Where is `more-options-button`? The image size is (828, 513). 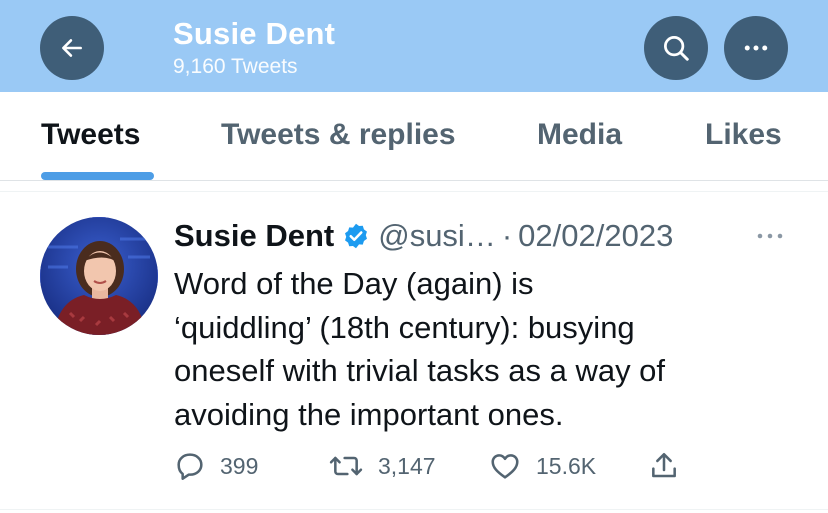 more-options-button is located at coordinates (756, 48).